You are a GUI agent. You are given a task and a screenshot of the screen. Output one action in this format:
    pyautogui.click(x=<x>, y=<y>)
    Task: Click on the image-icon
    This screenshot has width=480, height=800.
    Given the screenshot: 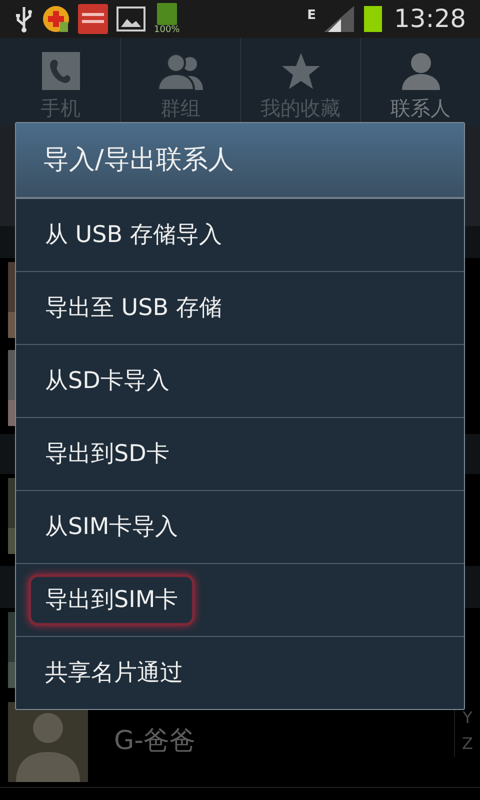 What is the action you would take?
    pyautogui.click(x=131, y=19)
    